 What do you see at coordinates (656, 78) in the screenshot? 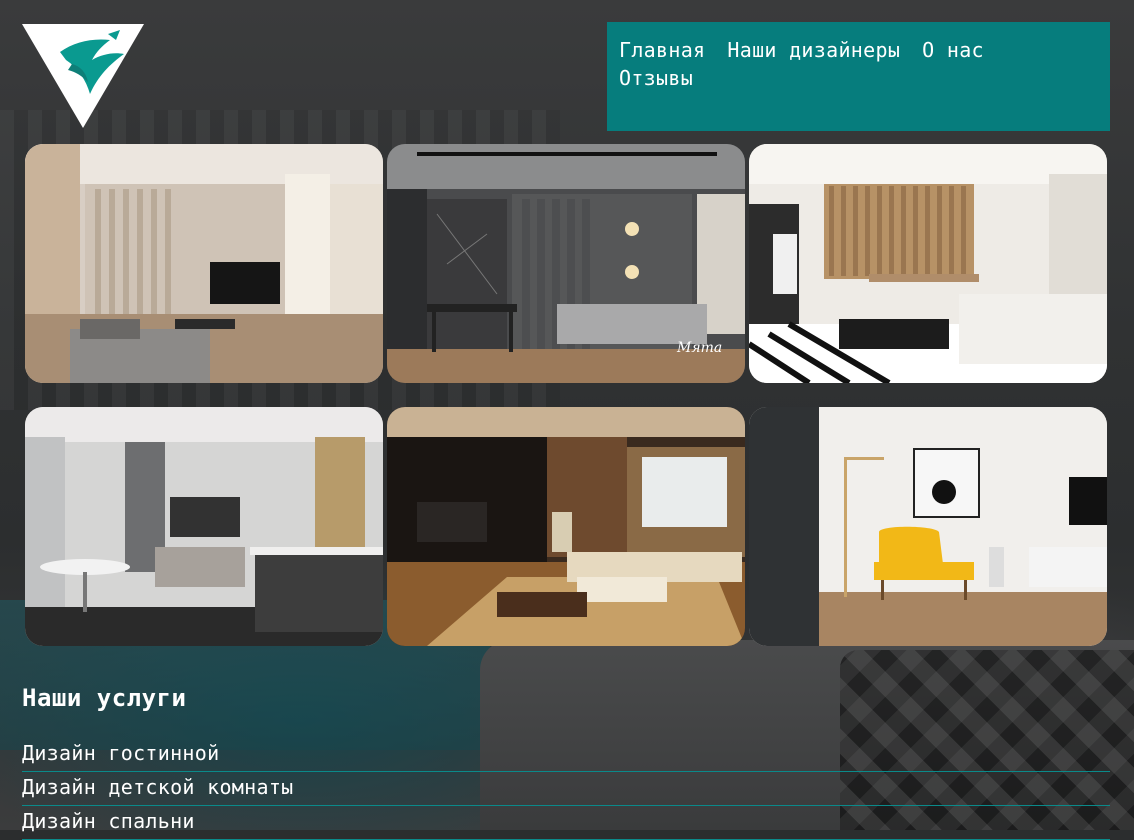
I see `nav-reviews: Отзывы` at bounding box center [656, 78].